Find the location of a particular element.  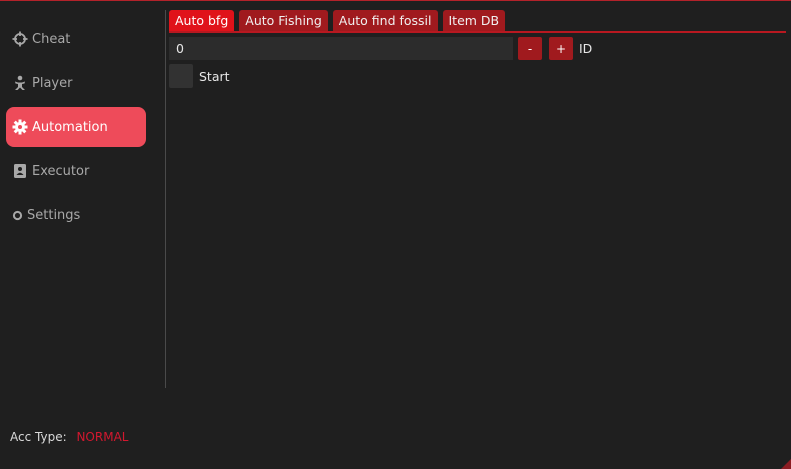

sidebar-item-label: Automation is located at coordinates (70, 127).